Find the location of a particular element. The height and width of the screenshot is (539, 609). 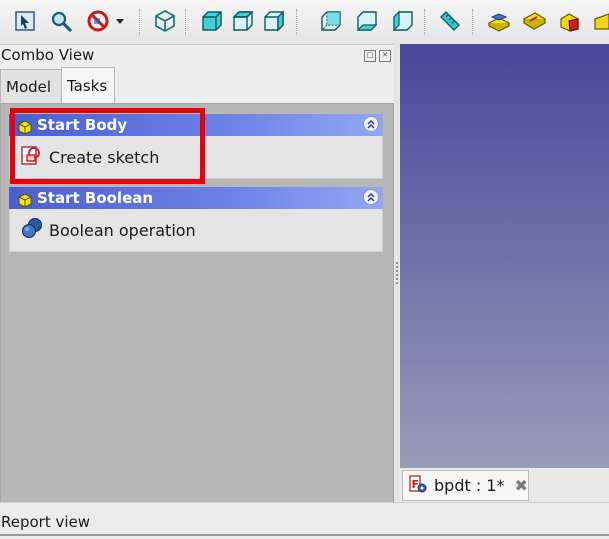

front-view-icon is located at coordinates (212, 21).